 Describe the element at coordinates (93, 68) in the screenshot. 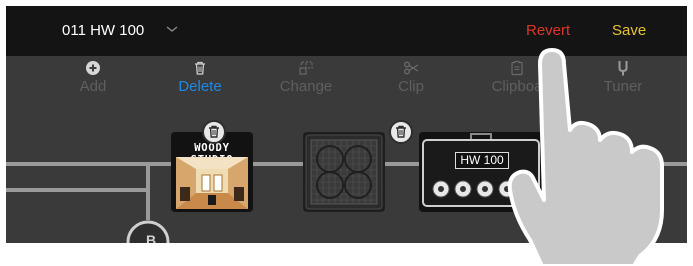

I see `plus-circle-icon` at that location.